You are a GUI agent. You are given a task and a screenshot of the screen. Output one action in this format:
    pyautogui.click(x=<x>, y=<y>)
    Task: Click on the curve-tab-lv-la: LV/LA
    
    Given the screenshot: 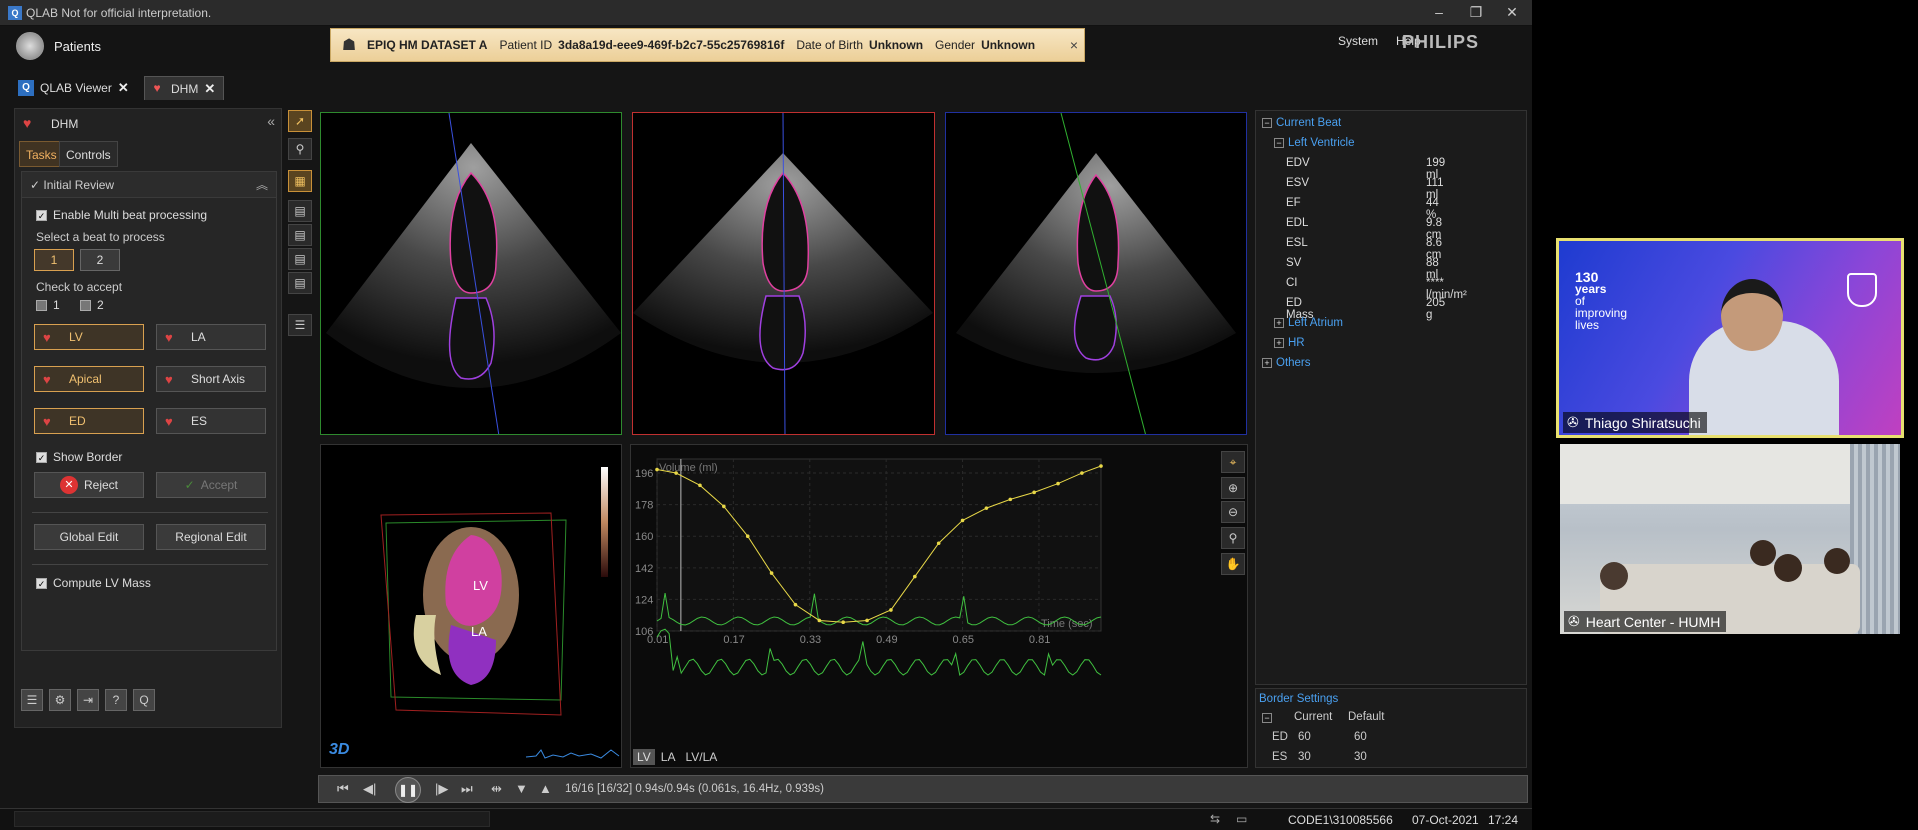 What is the action you would take?
    pyautogui.click(x=701, y=757)
    